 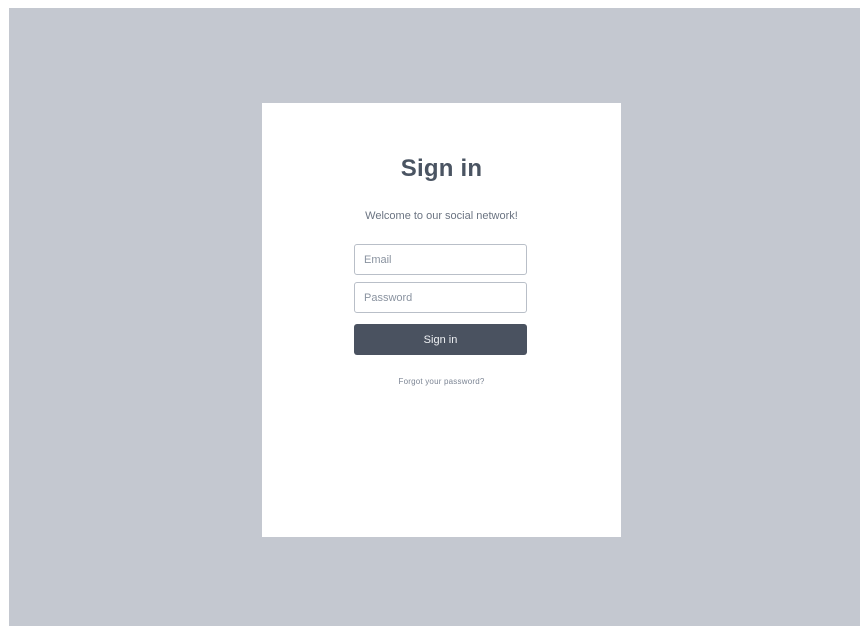 I want to click on password-field, so click(x=440, y=297).